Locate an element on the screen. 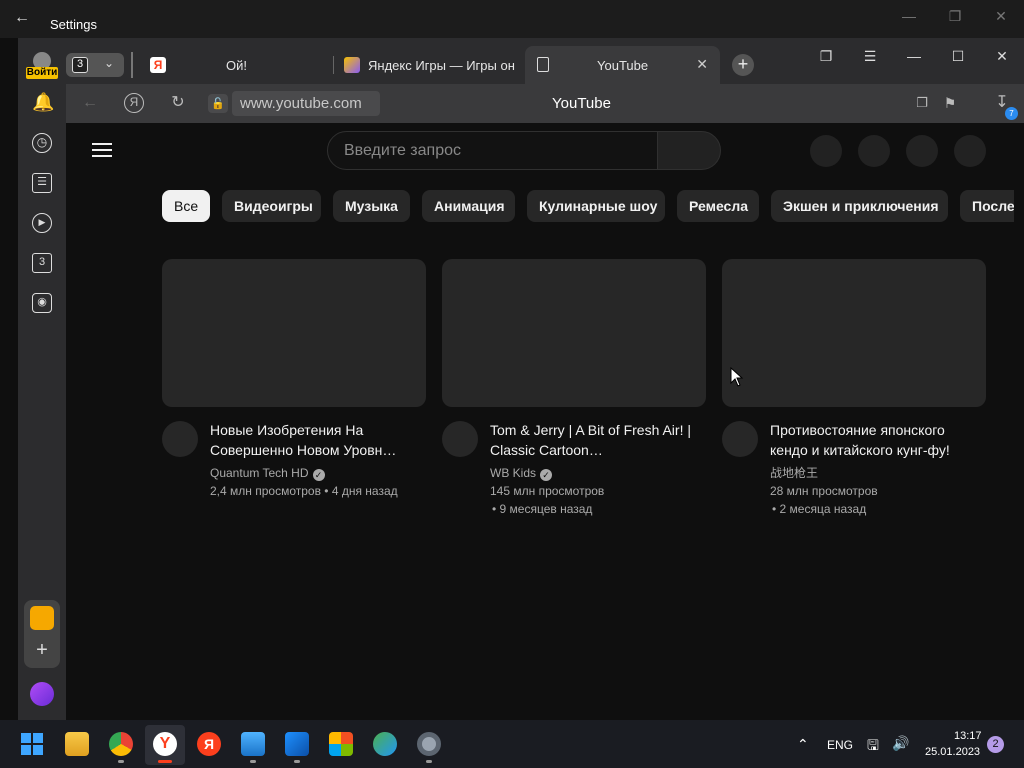  add-icon: + is located at coordinates (42, 650).